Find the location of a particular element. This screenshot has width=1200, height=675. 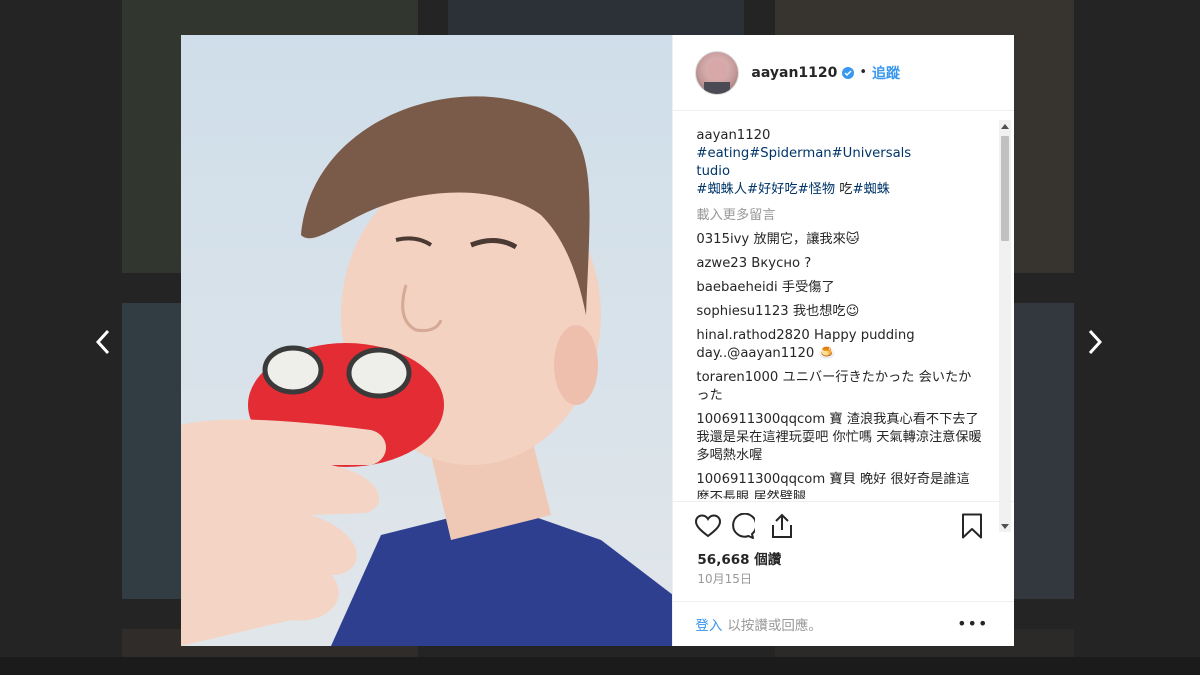

comment-username: toraren1000 is located at coordinates (737, 377).